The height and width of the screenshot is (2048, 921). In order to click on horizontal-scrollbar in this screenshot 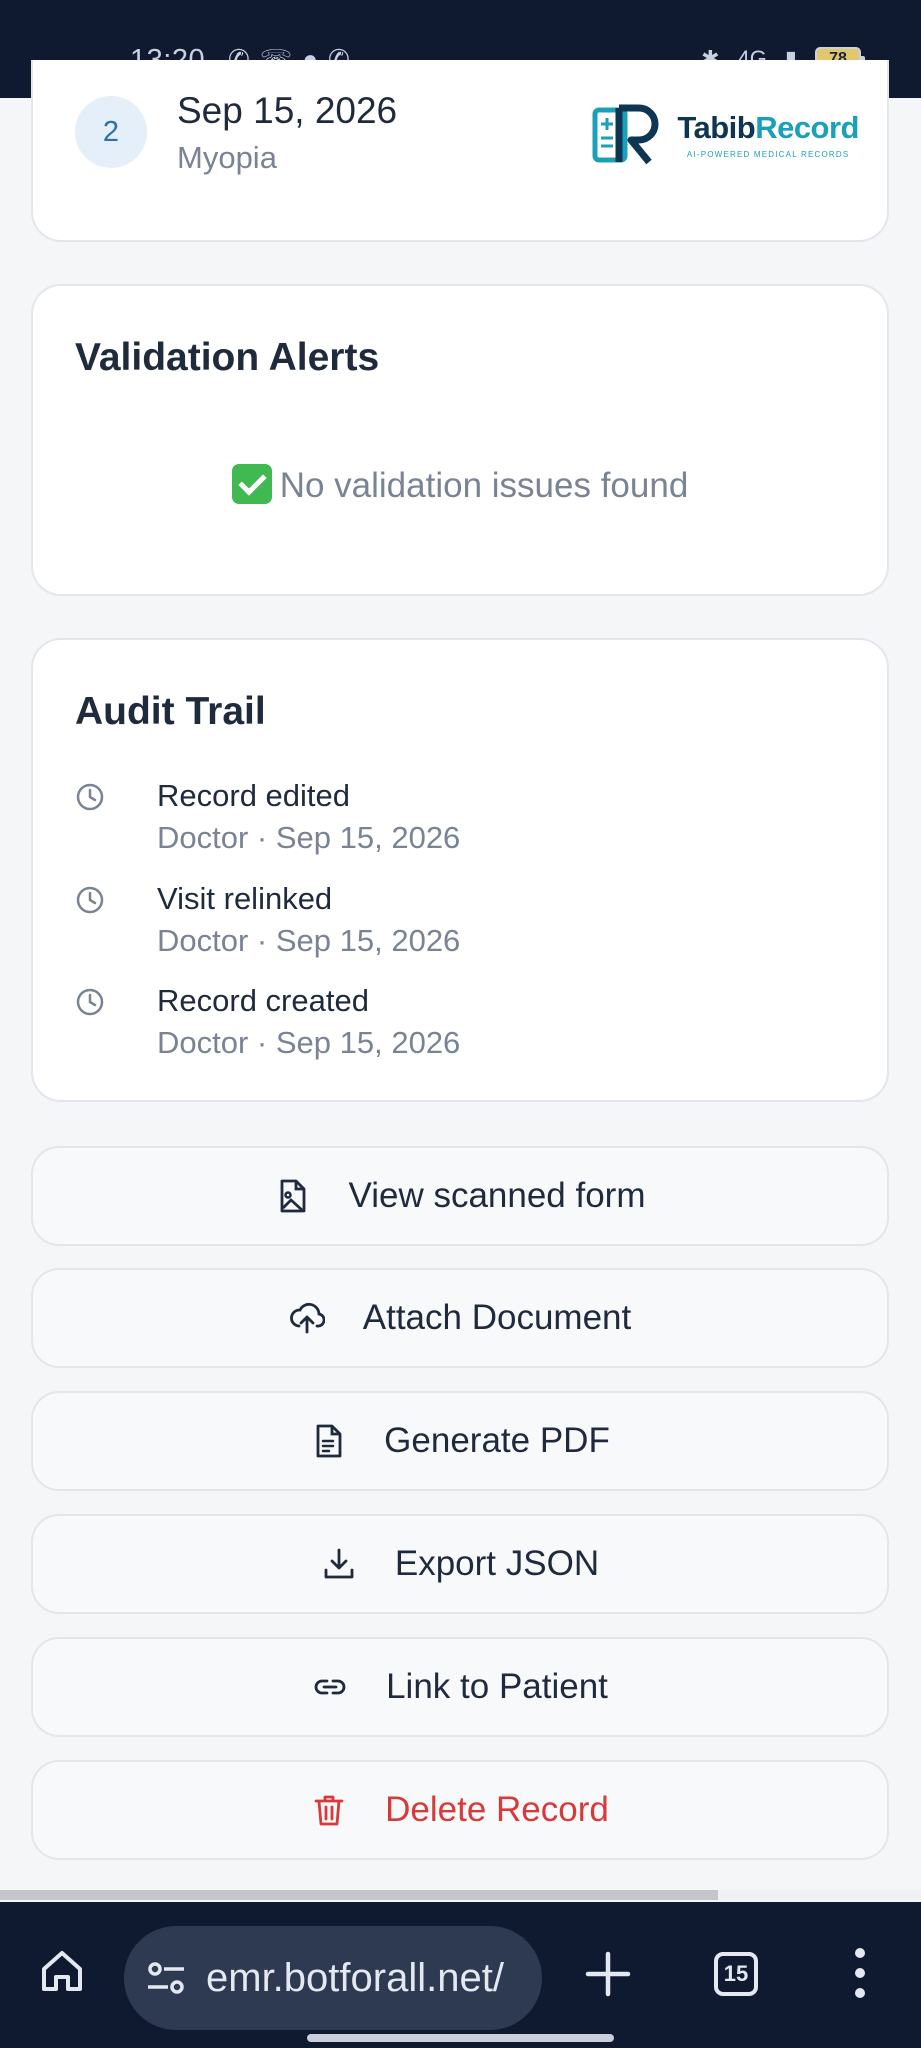, I will do `click(460, 1895)`.